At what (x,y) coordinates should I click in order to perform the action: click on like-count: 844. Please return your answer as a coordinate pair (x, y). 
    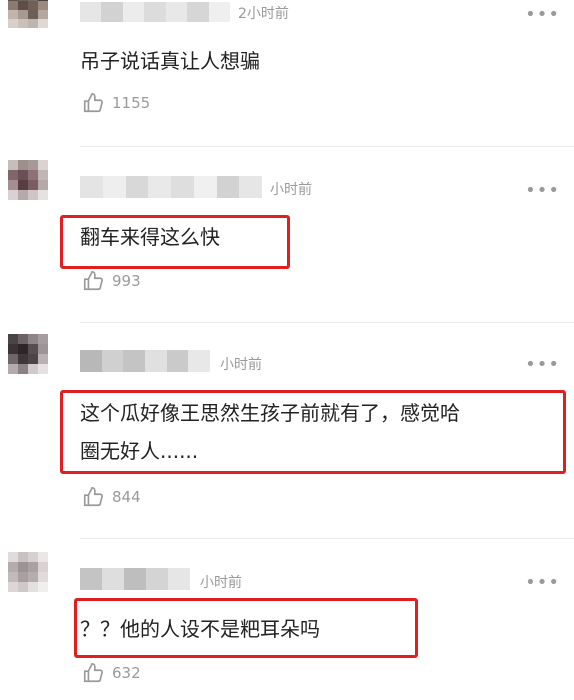
    Looking at the image, I should click on (126, 497).